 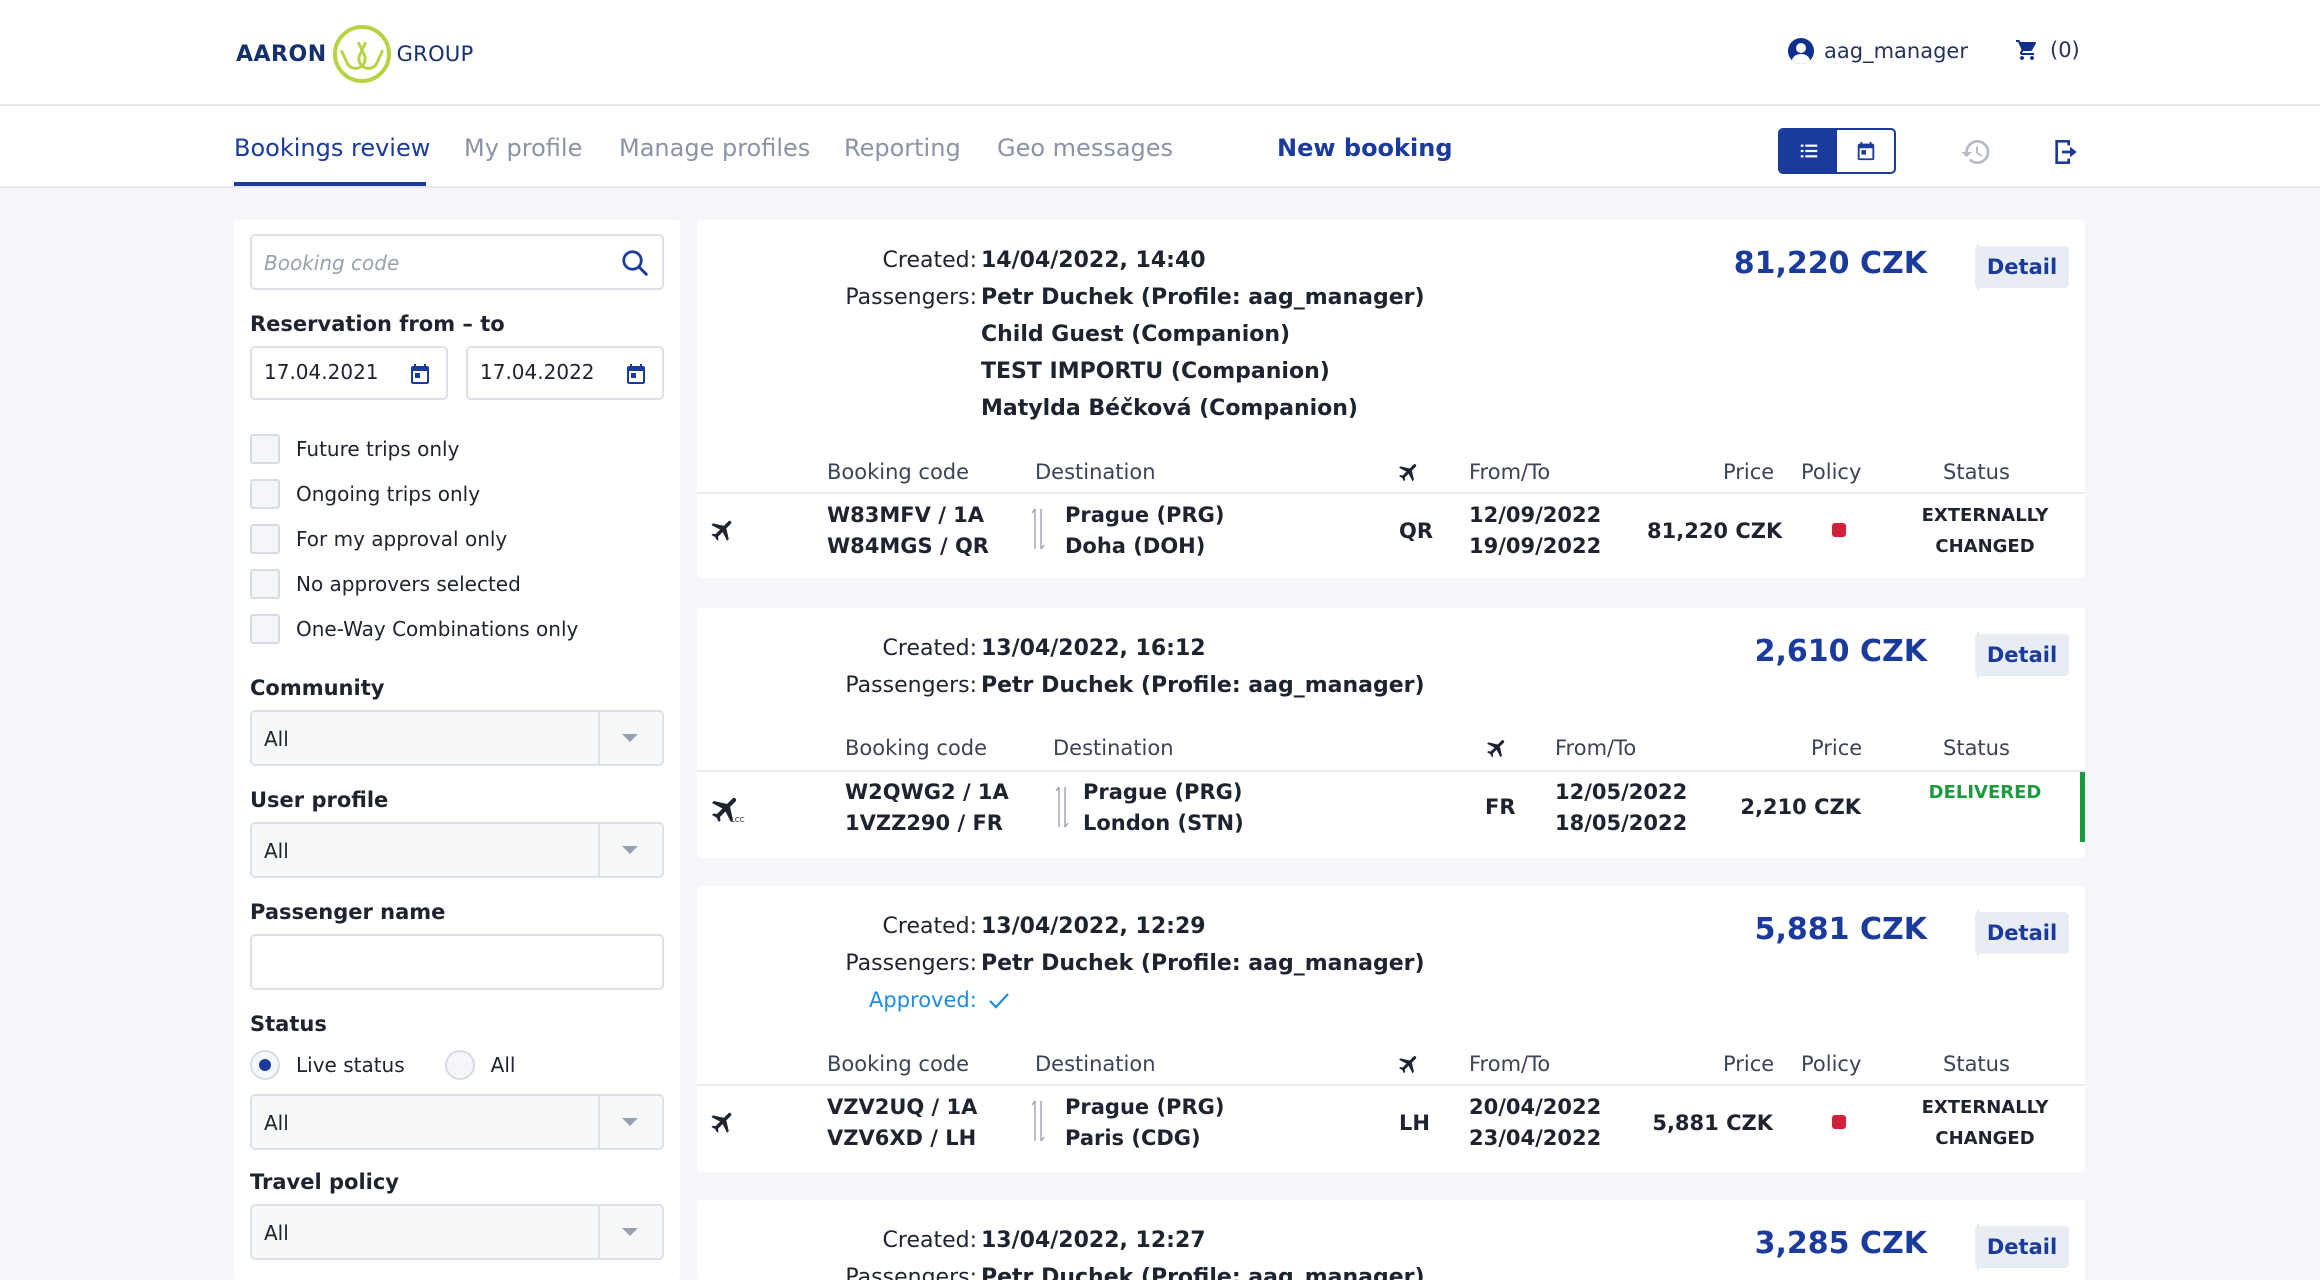 What do you see at coordinates (385, 584) in the screenshot?
I see `checkbox-no-approvers: No approvers selected` at bounding box center [385, 584].